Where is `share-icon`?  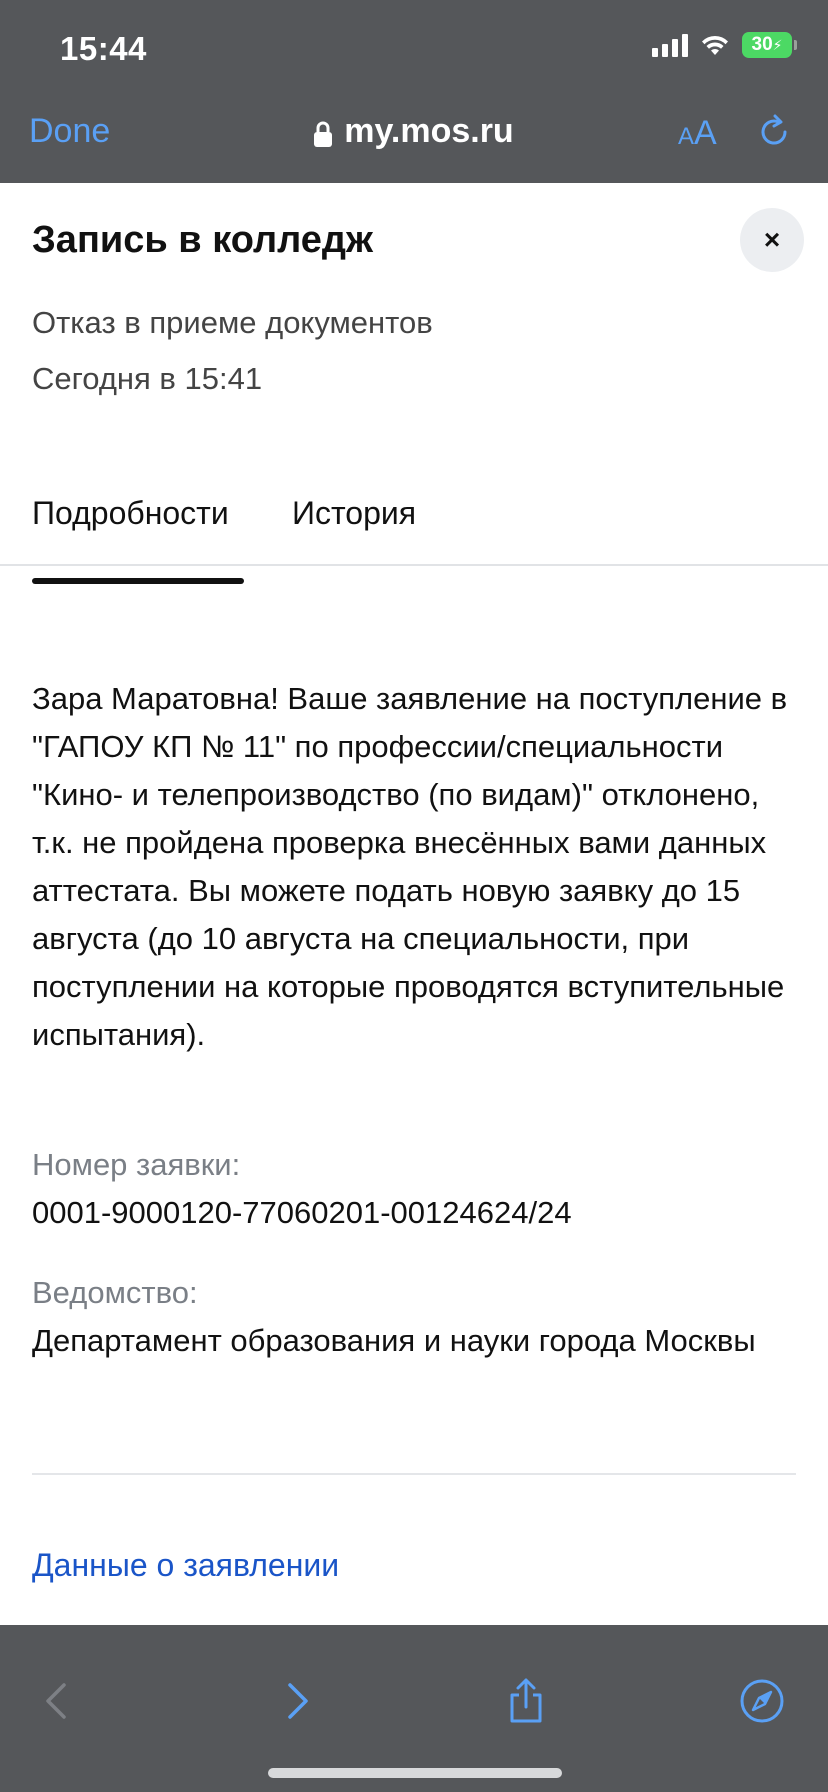 share-icon is located at coordinates (526, 1701).